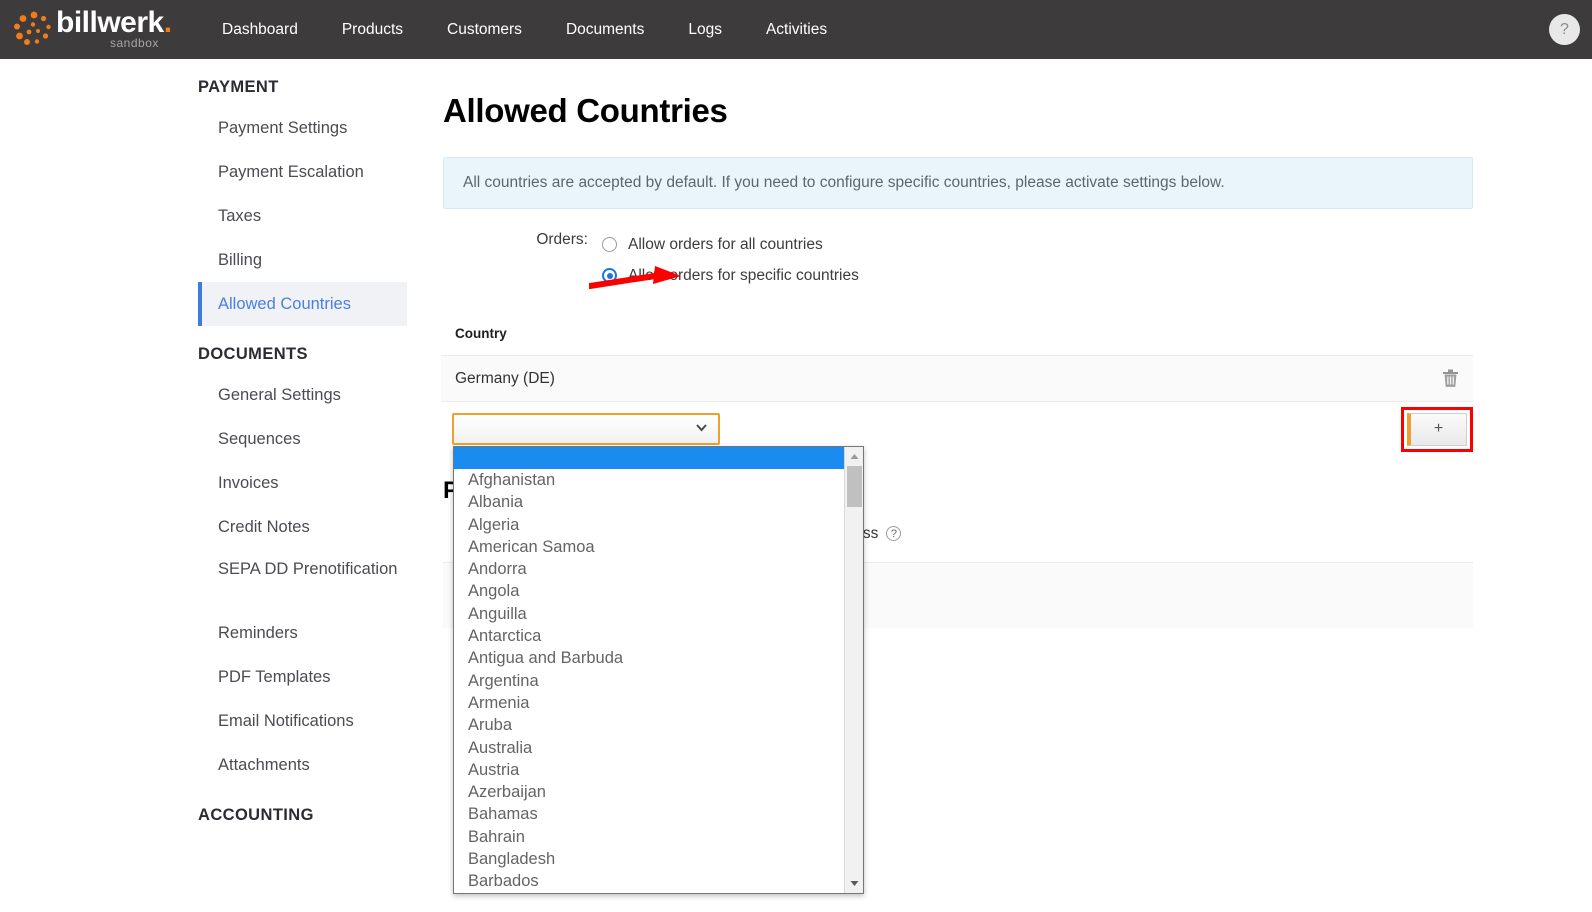 The width and height of the screenshot is (1592, 912). Describe the element at coordinates (609, 275) in the screenshot. I see `radio-specific-countries` at that location.